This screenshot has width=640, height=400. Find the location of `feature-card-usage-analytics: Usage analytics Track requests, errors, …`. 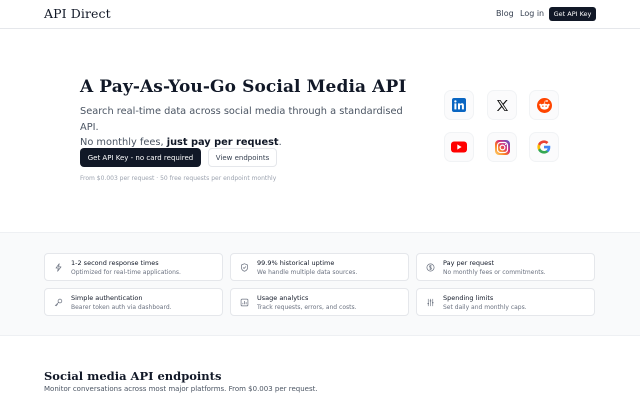

feature-card-usage-analytics: Usage analytics Track requests, errors, … is located at coordinates (319, 302).